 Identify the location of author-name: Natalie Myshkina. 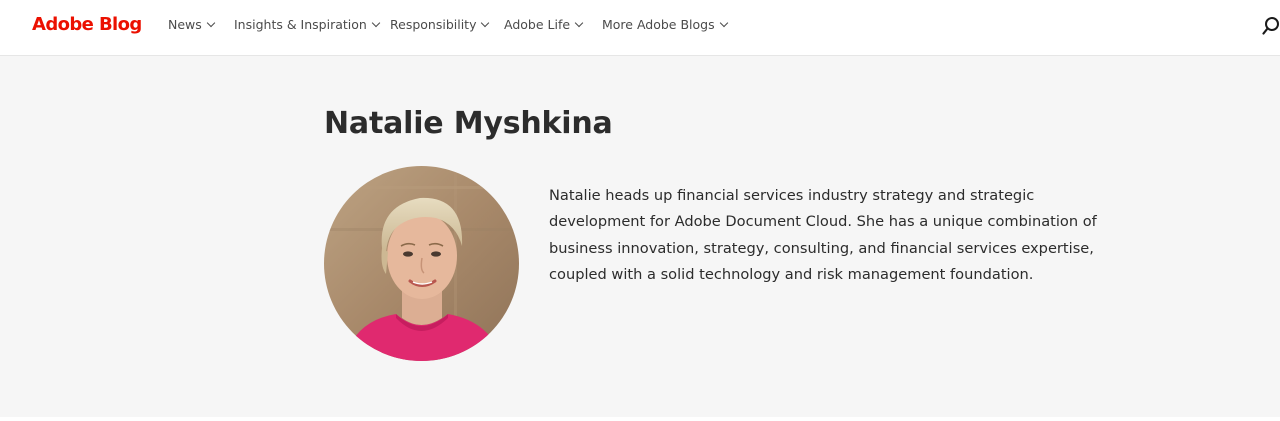
(468, 123).